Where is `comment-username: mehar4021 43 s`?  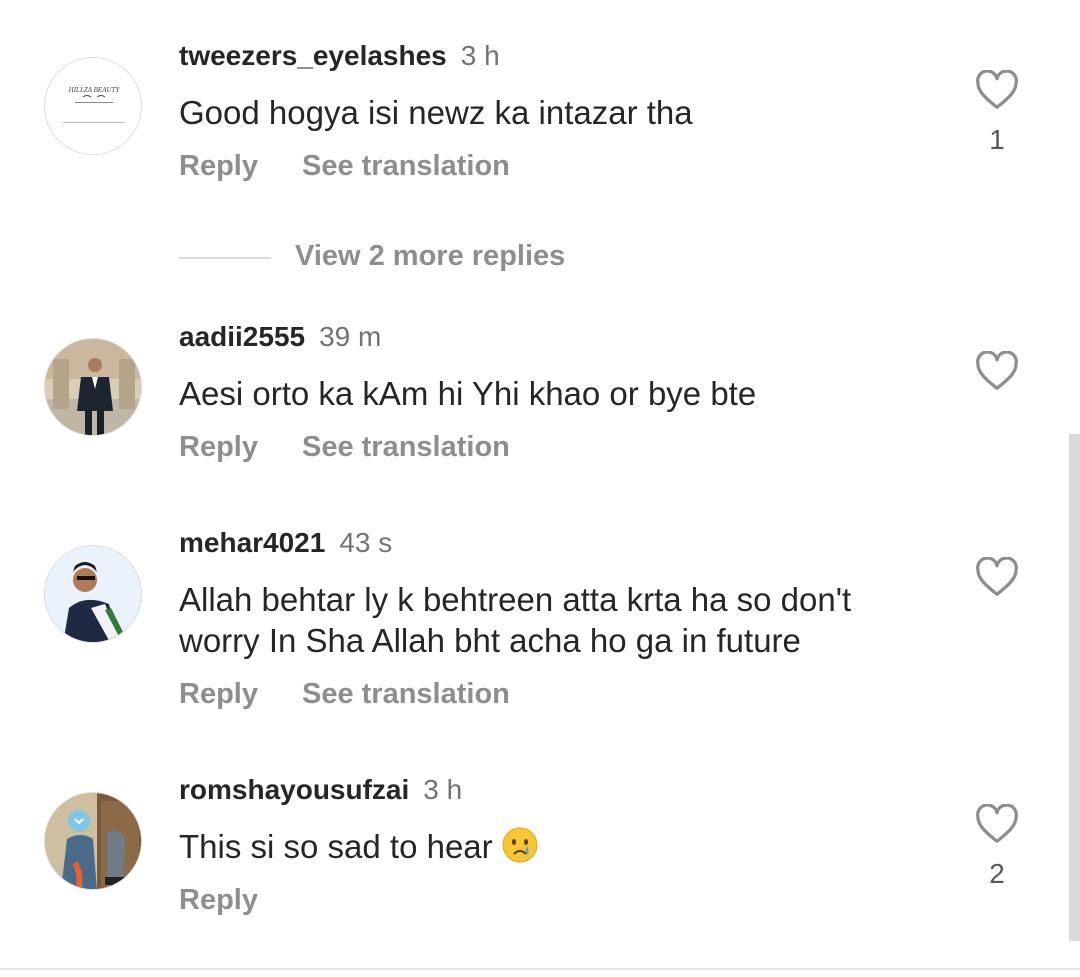 comment-username: mehar4021 43 s is located at coordinates (285, 543).